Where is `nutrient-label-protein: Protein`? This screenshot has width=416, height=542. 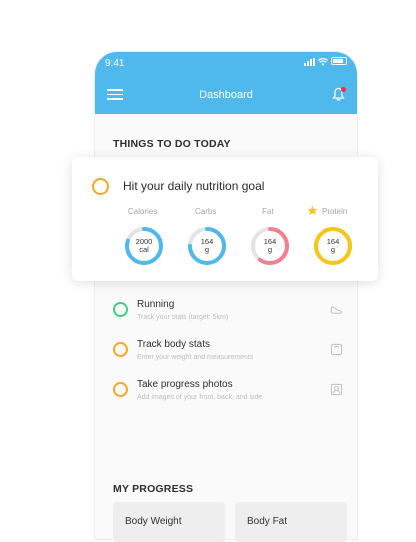 nutrient-label-protein: Protein is located at coordinates (335, 211).